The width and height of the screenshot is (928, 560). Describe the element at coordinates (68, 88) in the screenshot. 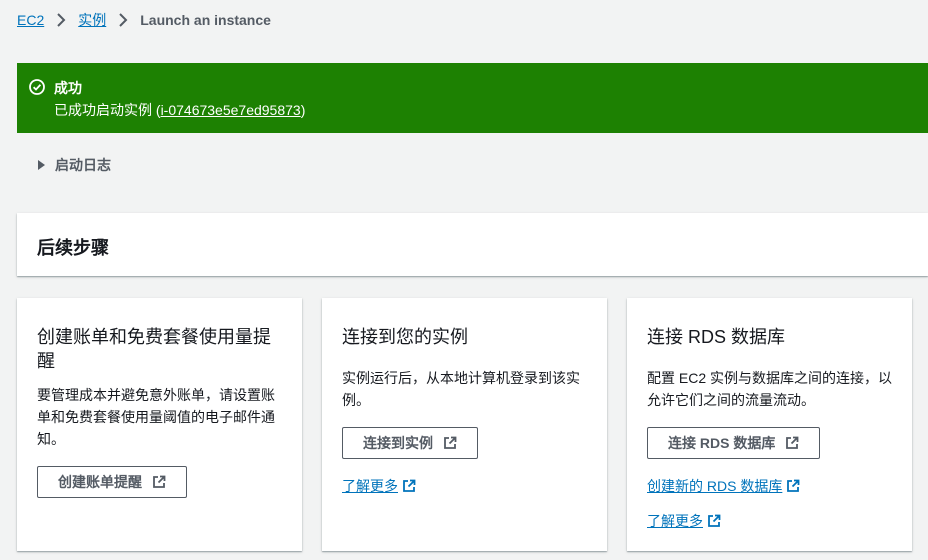

I see `flash-title: 成功` at that location.